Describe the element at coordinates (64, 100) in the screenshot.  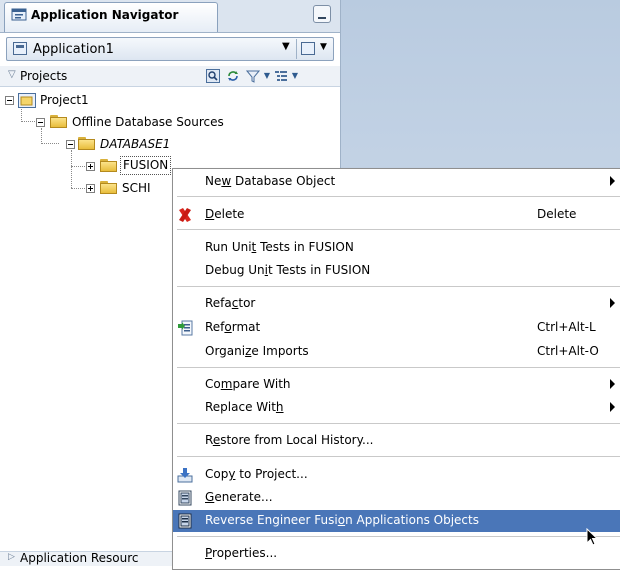
I see `project-label: Project1` at that location.